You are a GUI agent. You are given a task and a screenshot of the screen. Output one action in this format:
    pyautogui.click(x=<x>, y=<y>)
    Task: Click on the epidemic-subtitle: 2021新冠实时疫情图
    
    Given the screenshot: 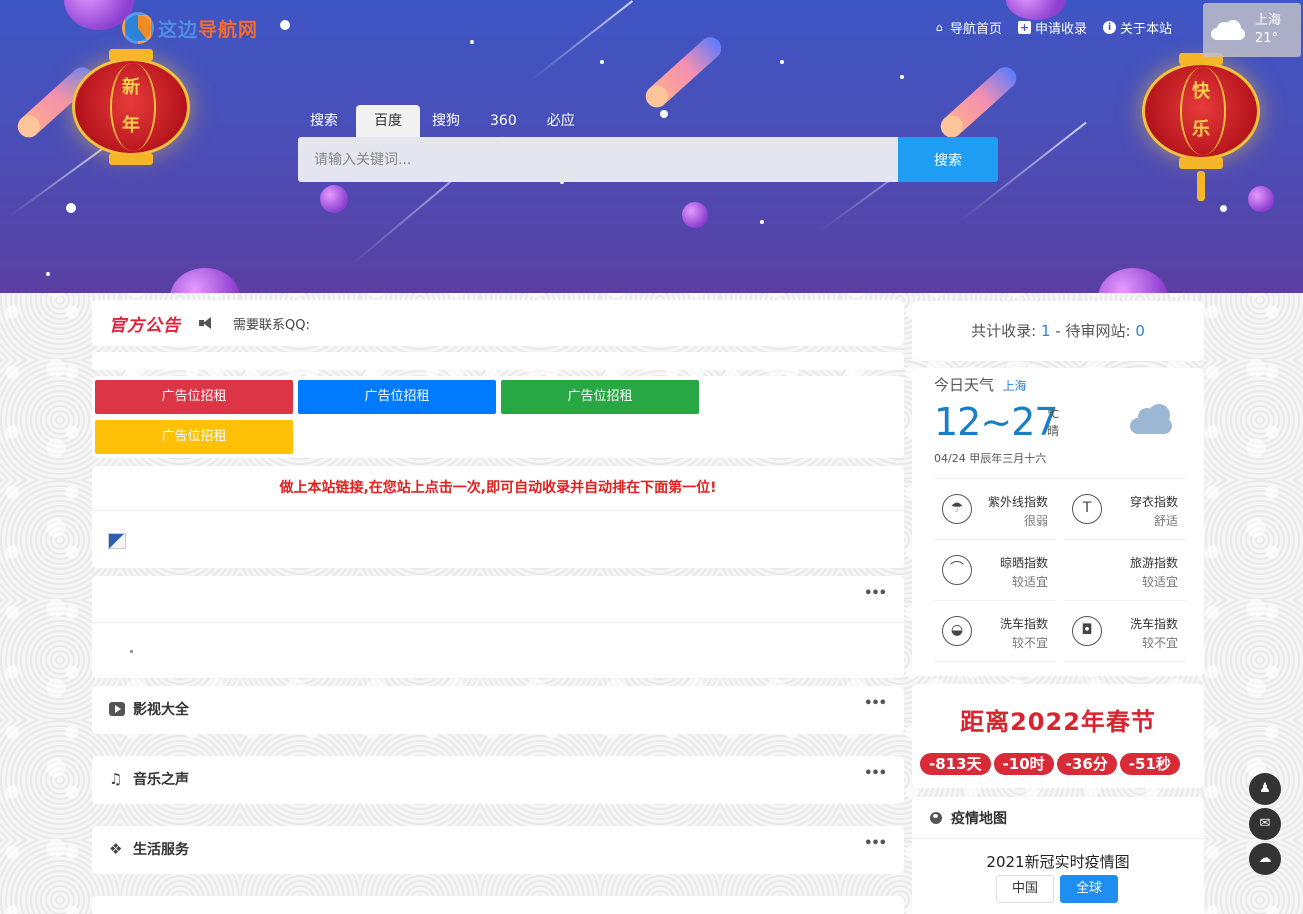 What is the action you would take?
    pyautogui.click(x=1058, y=862)
    